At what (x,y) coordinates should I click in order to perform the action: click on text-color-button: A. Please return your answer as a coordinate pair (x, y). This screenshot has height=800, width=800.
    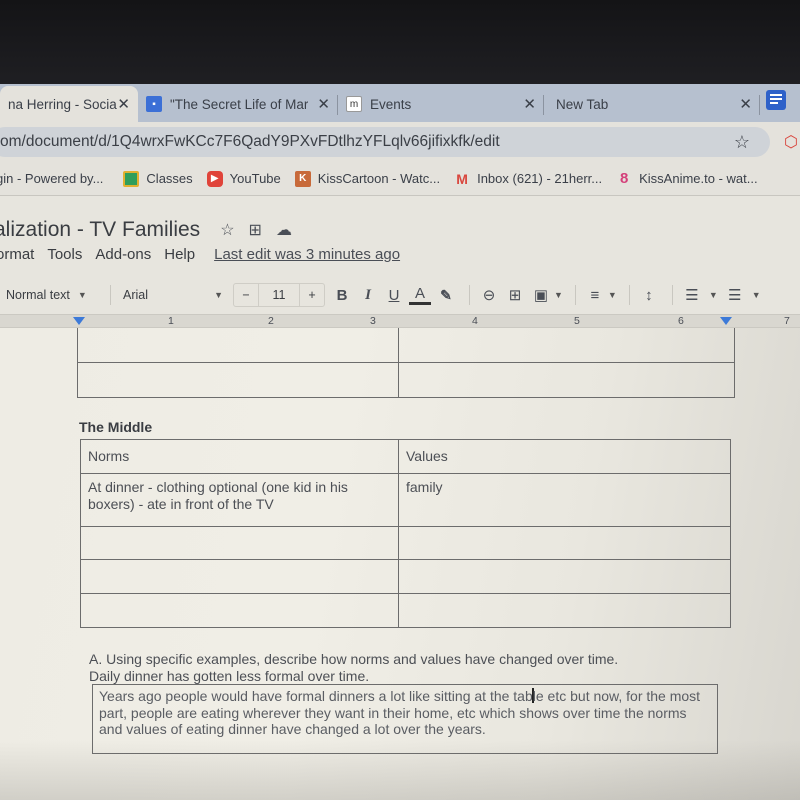
    Looking at the image, I should click on (420, 295).